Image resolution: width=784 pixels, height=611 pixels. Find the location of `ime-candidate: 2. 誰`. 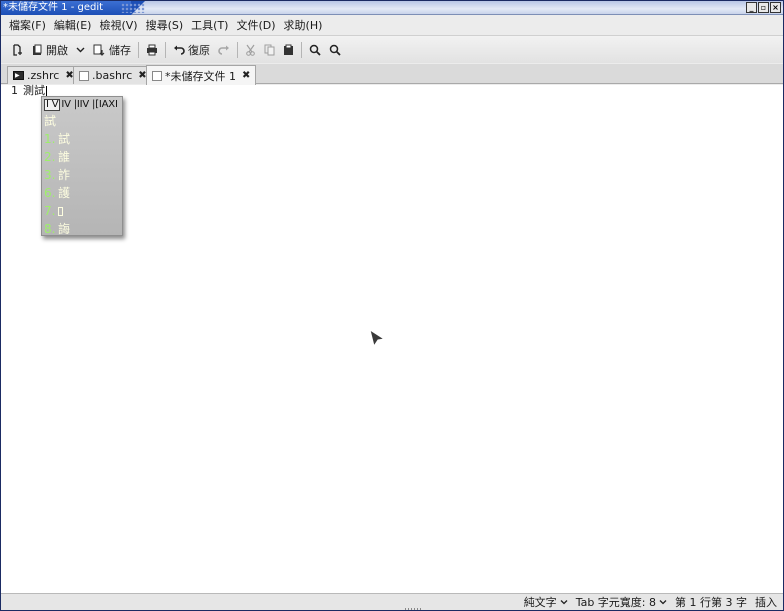

ime-candidate: 2. 誰 is located at coordinates (82, 157).